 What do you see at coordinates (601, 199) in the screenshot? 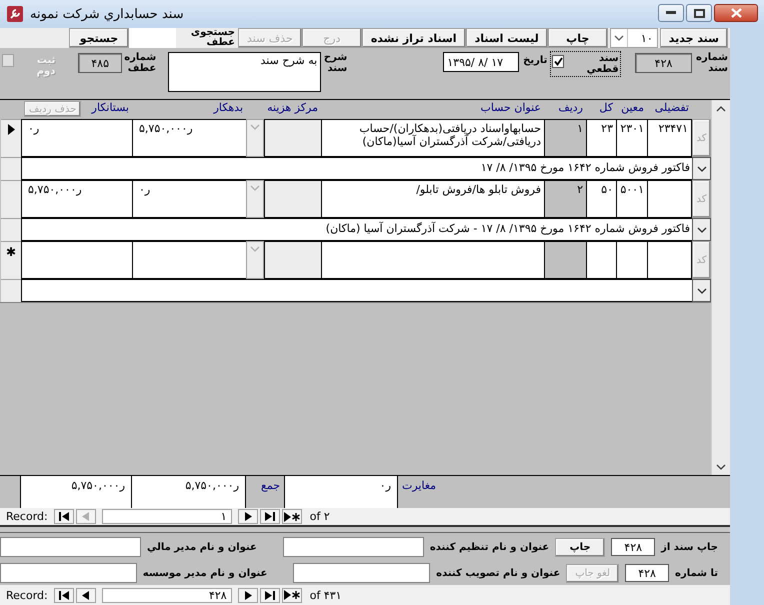
I see `table-cell: ۵۰` at bounding box center [601, 199].